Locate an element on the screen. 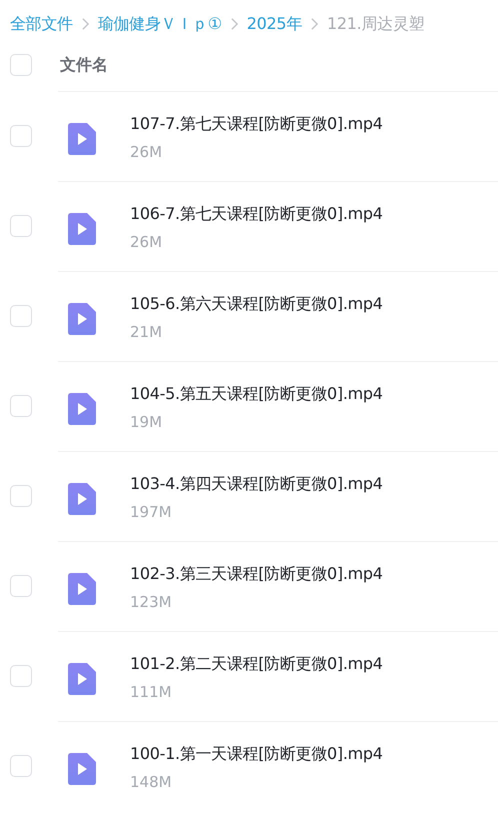 This screenshot has height=814, width=498. file-name: 104-5.第五天课程[防断更微0].mp4 is located at coordinates (256, 394).